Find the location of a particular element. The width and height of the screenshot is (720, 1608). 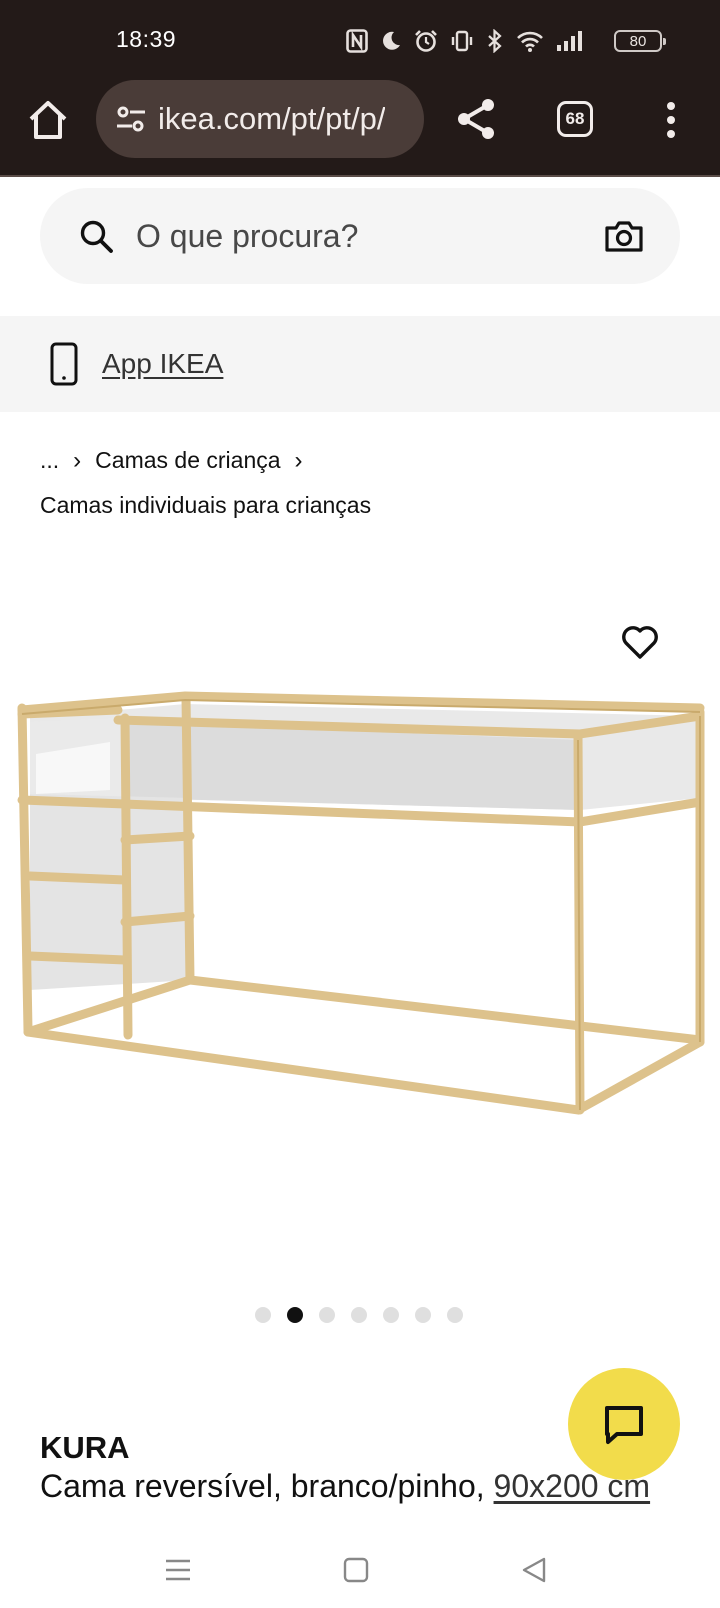

carousel-indicator is located at coordinates (359, 1315).